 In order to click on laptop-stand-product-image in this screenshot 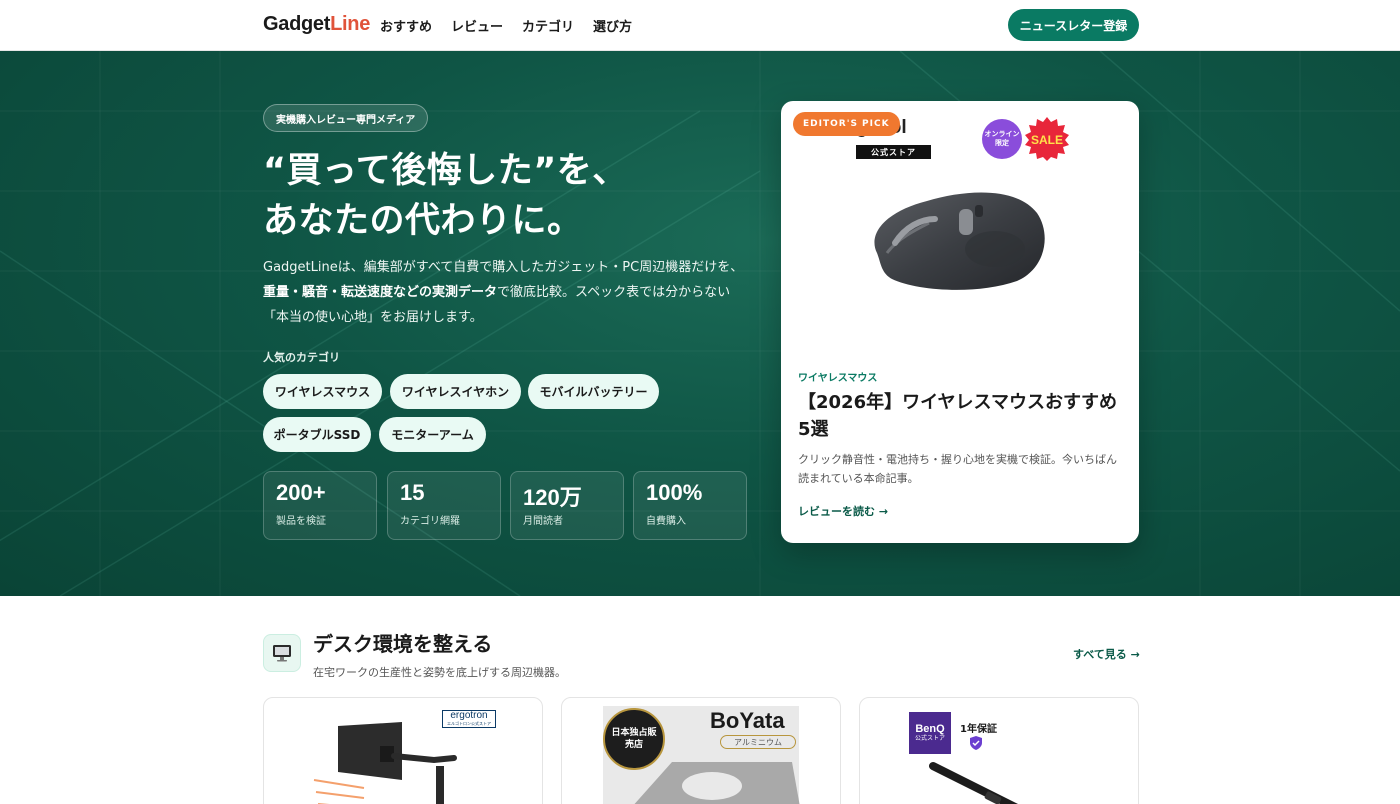, I will do `click(717, 783)`.